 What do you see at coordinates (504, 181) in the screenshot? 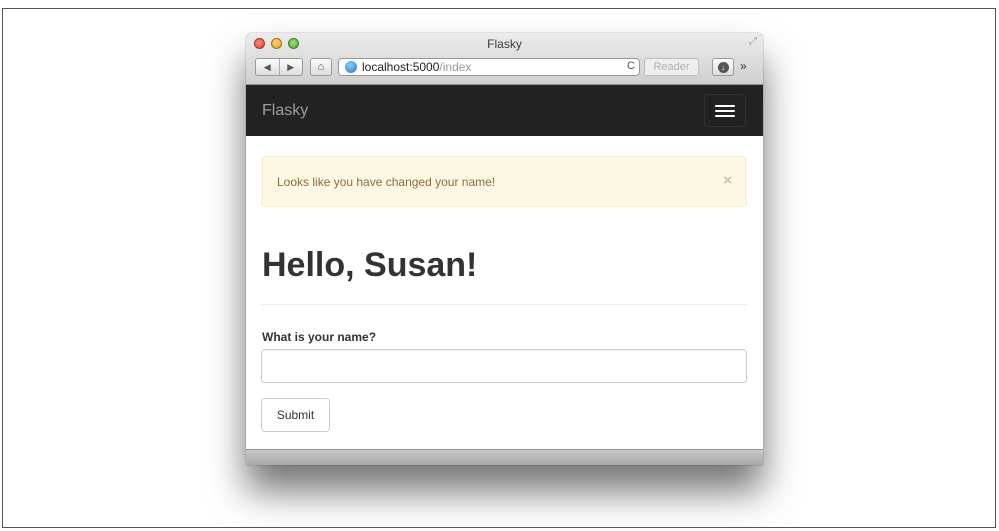
I see `flash-alert: Looks like you have changed your name! ×` at bounding box center [504, 181].